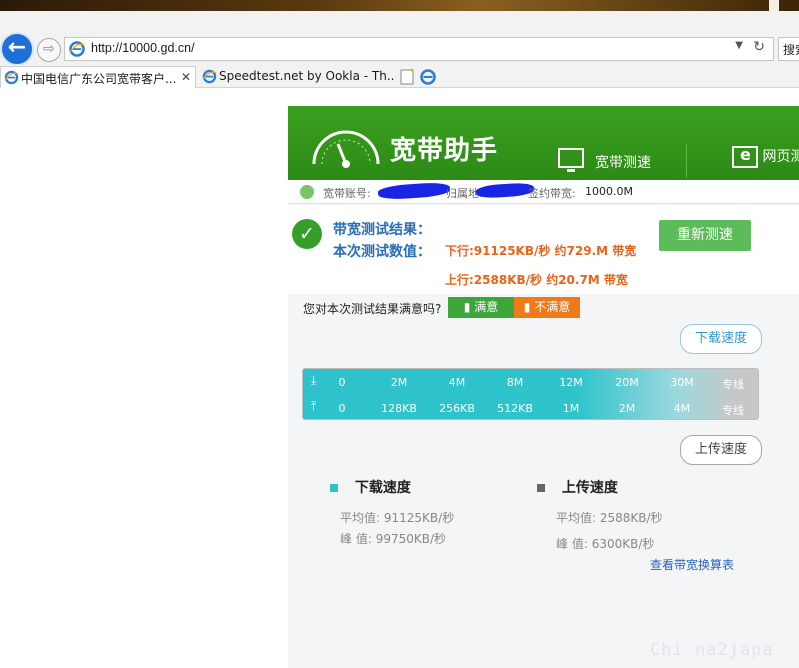 Image resolution: width=799 pixels, height=668 pixels. I want to click on upload-tick: 4M, so click(682, 408).